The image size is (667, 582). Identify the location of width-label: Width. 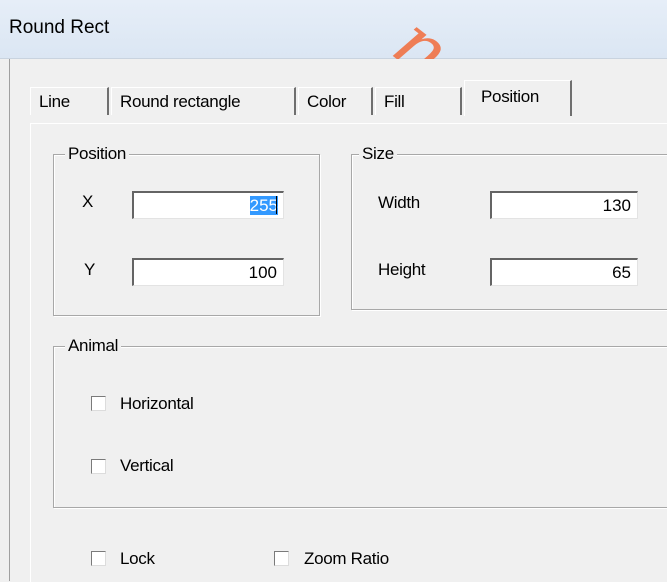
(399, 202).